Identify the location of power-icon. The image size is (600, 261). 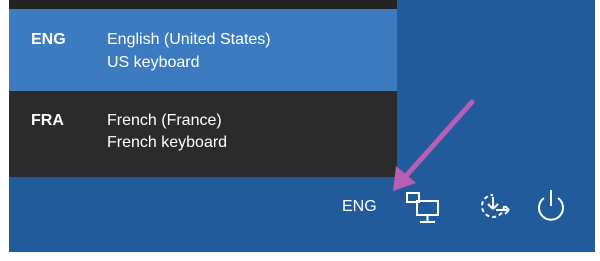
(551, 206).